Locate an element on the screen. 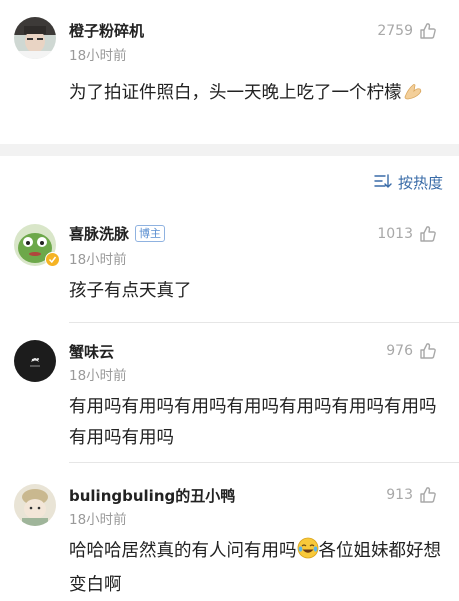  comment-text-part: 哈哈哈居然真的有人问有用吗 is located at coordinates (183, 551).